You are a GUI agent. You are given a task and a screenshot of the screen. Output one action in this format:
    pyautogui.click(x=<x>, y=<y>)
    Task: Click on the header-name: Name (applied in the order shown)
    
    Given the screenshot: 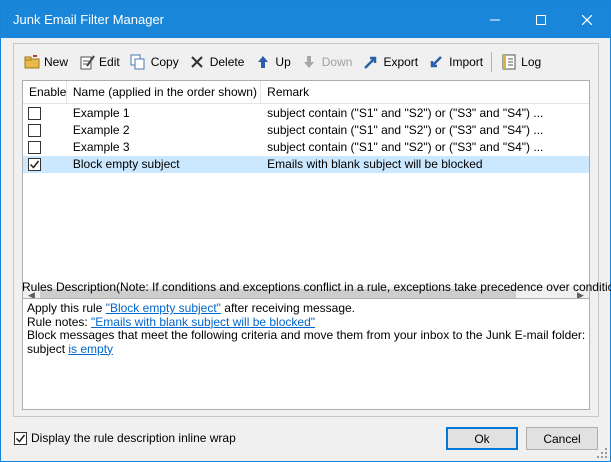 What is the action you would take?
    pyautogui.click(x=164, y=92)
    